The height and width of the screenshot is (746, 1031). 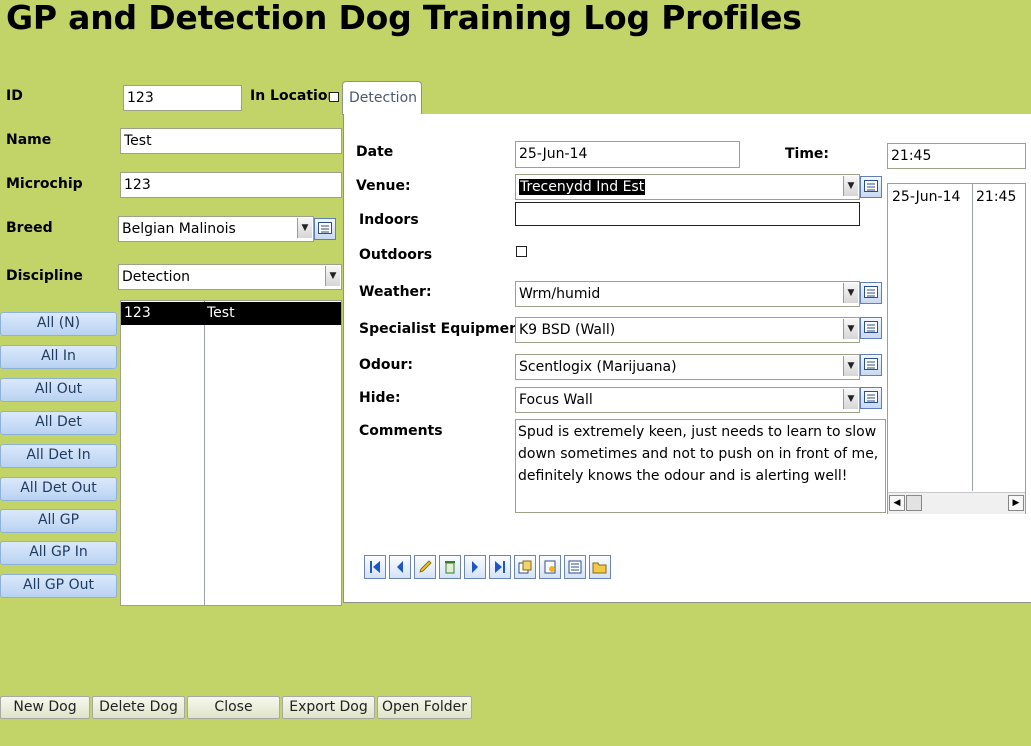 I want to click on venue-value: Trecenydd Ind Est, so click(x=582, y=187).